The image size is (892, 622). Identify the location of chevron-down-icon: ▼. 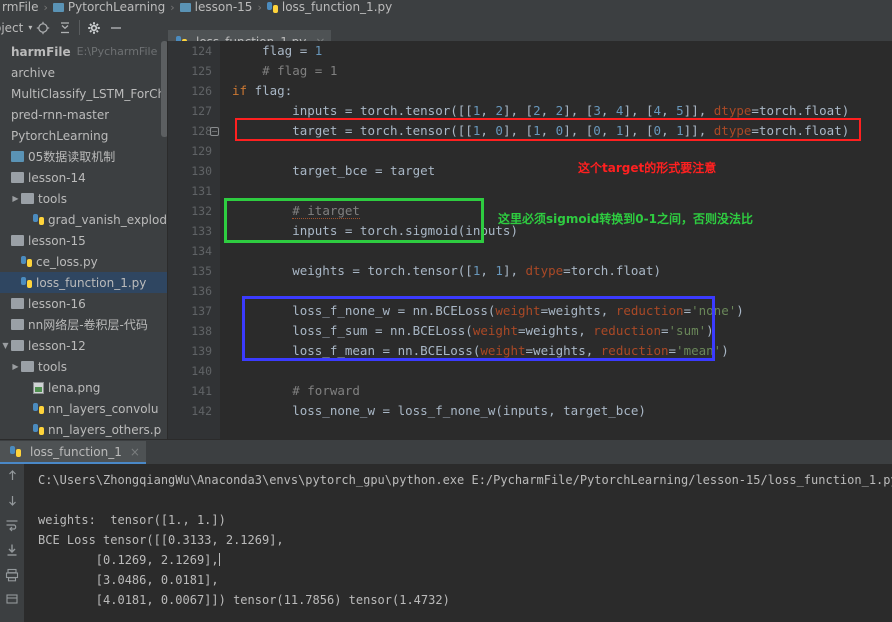
(5, 345).